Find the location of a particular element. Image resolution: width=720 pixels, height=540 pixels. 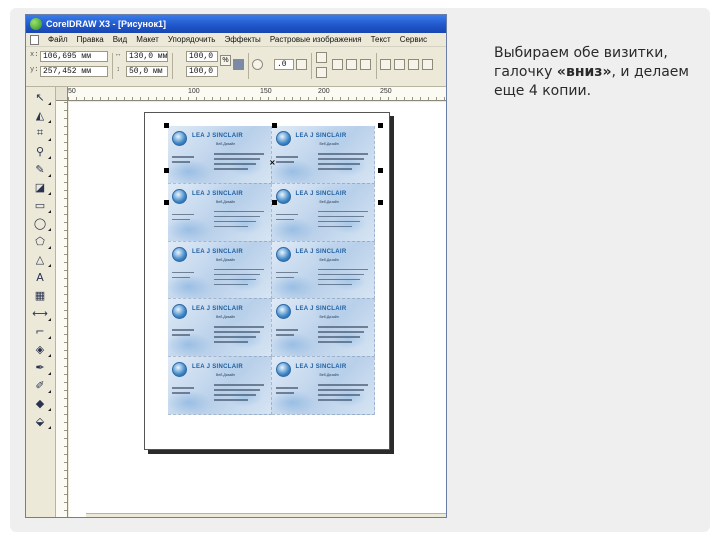

scale-height-input is located at coordinates (202, 71).